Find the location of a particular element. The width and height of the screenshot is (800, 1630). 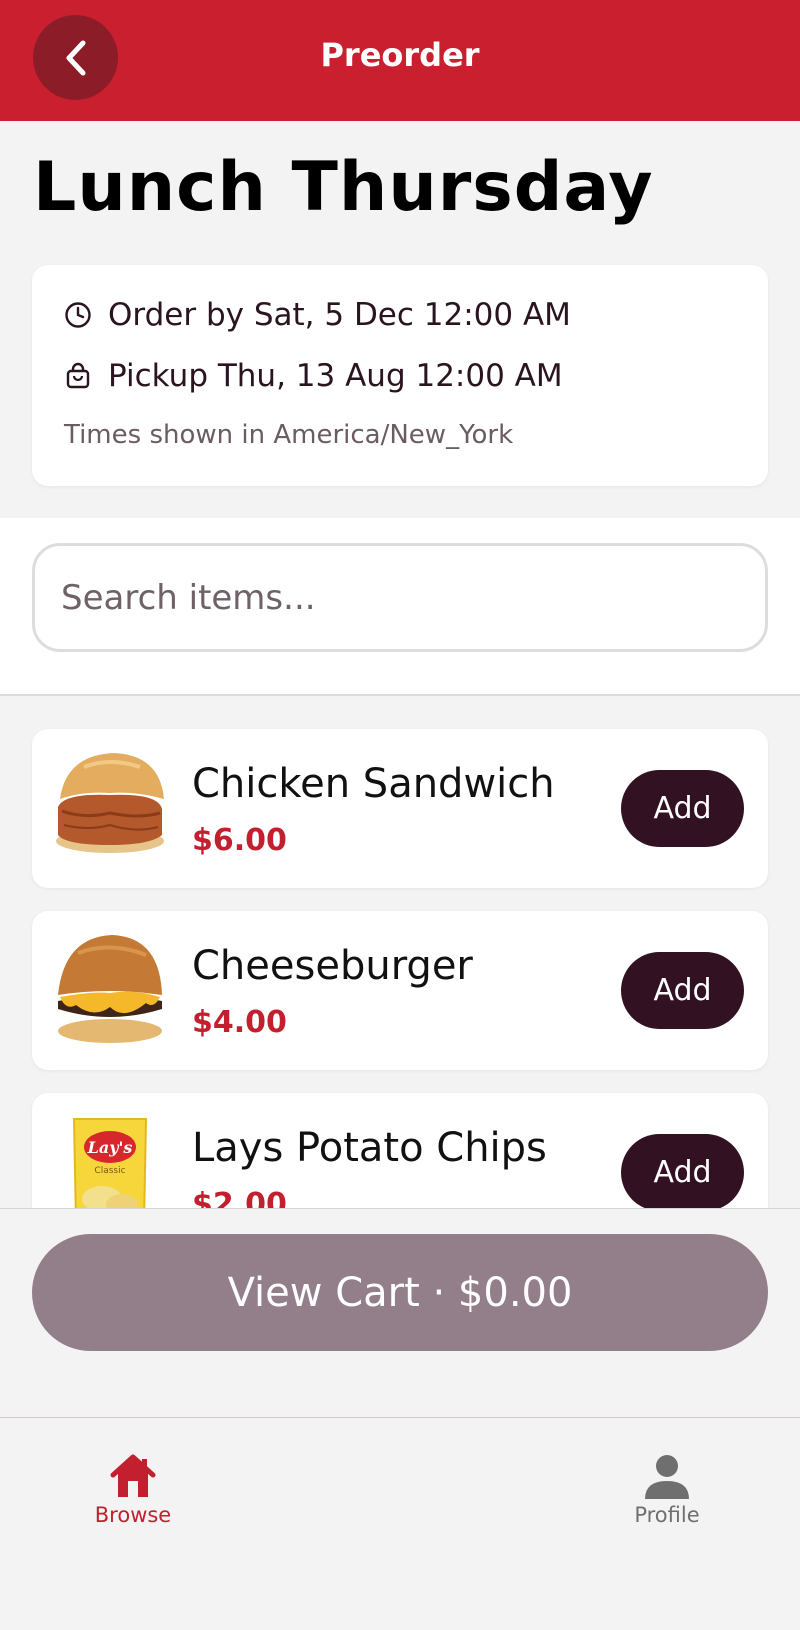

tab-label: Profile is located at coordinates (667, 1515).